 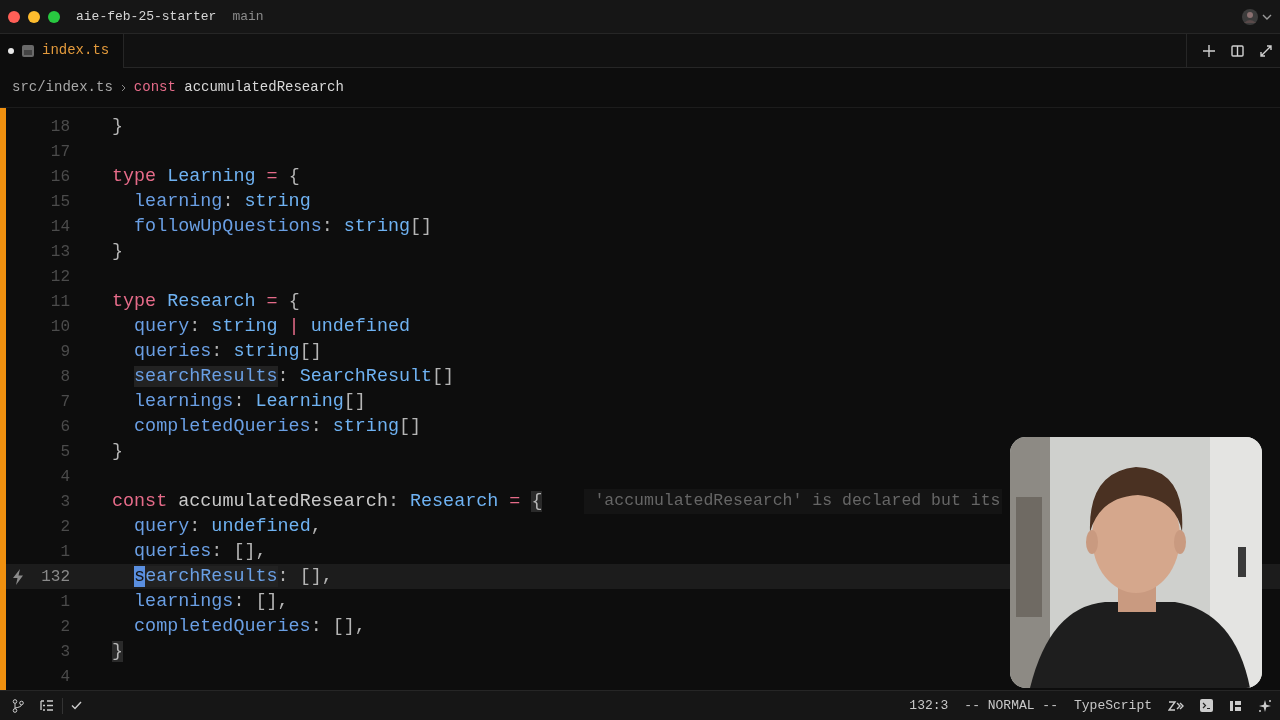 I want to click on check-icon, so click(x=76, y=705).